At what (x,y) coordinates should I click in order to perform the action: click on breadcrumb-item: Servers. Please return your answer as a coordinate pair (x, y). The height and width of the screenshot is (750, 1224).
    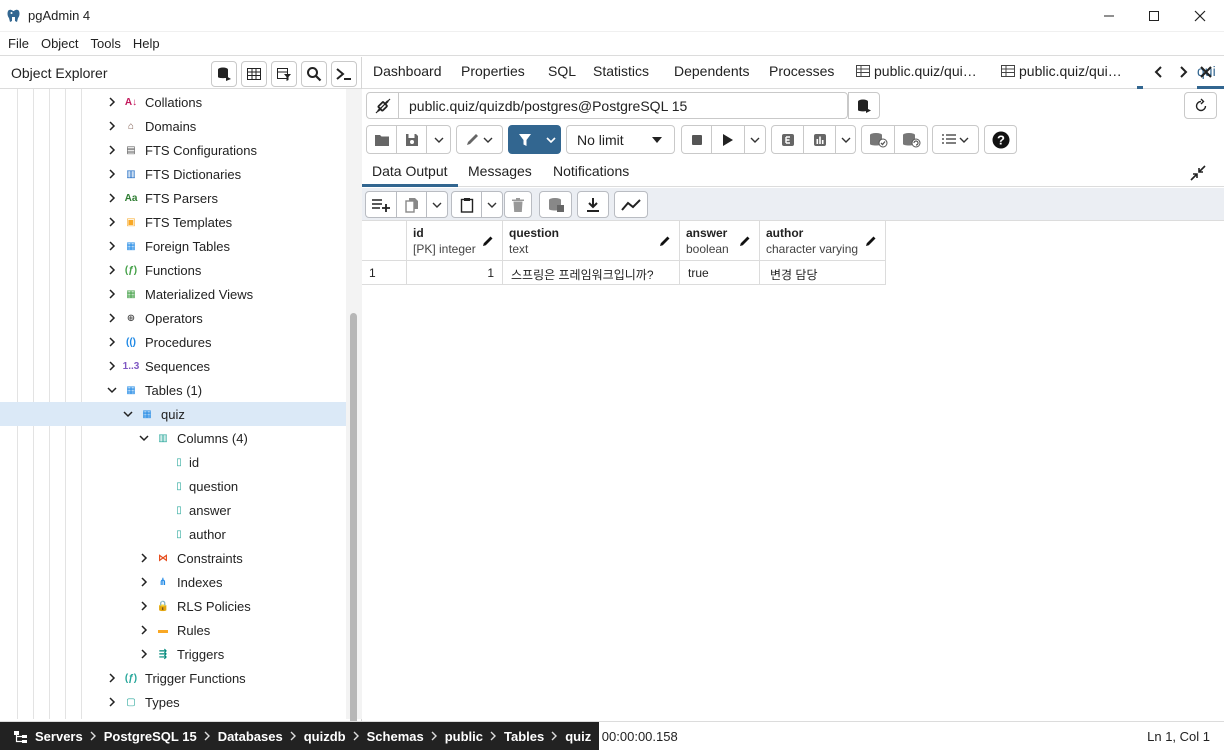
    Looking at the image, I should click on (59, 736).